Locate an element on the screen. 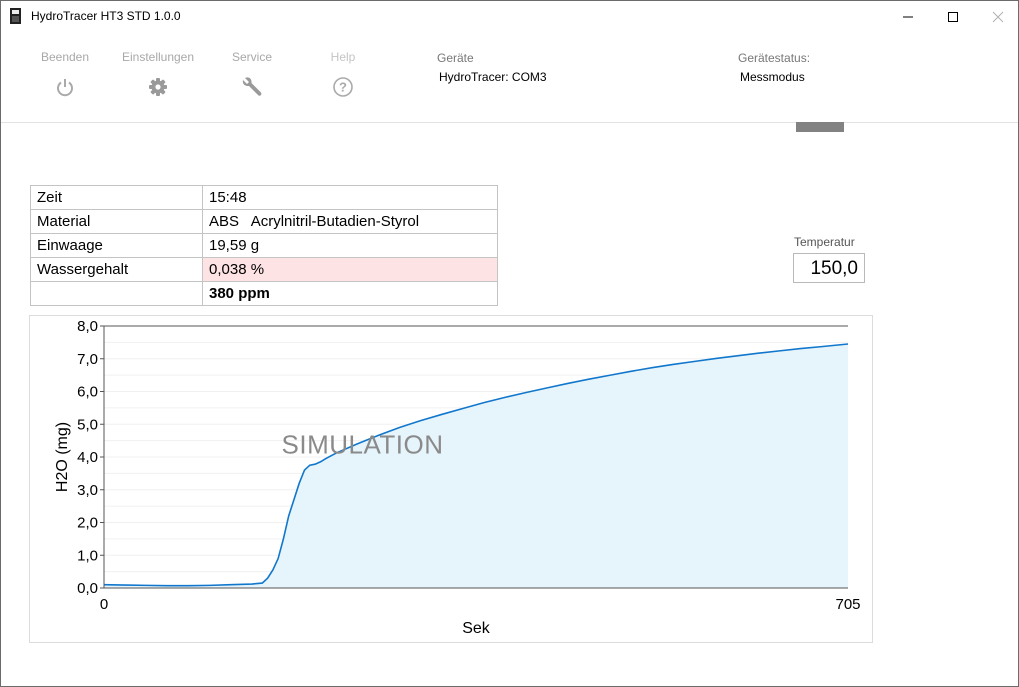 Image resolution: width=1019 pixels, height=687 pixels. quit-button: Beenden is located at coordinates (65, 74).